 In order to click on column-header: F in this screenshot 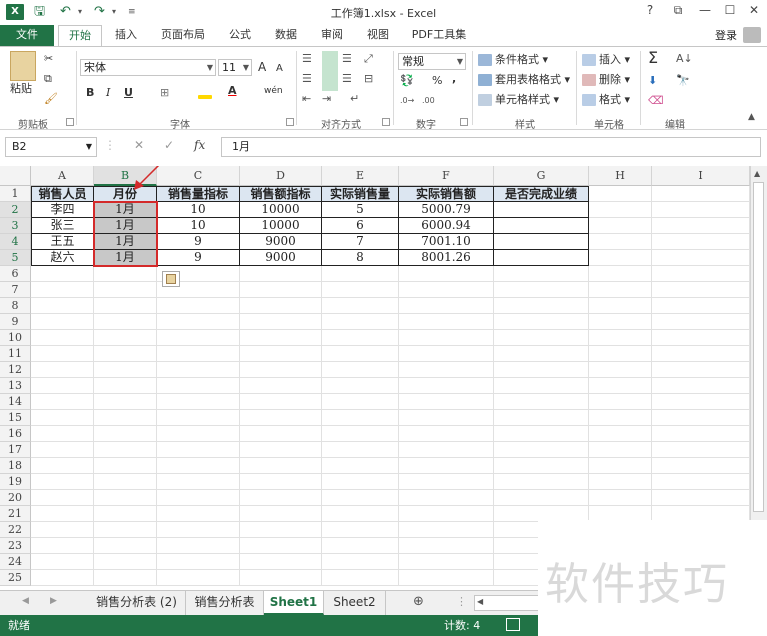, I will do `click(446, 176)`.